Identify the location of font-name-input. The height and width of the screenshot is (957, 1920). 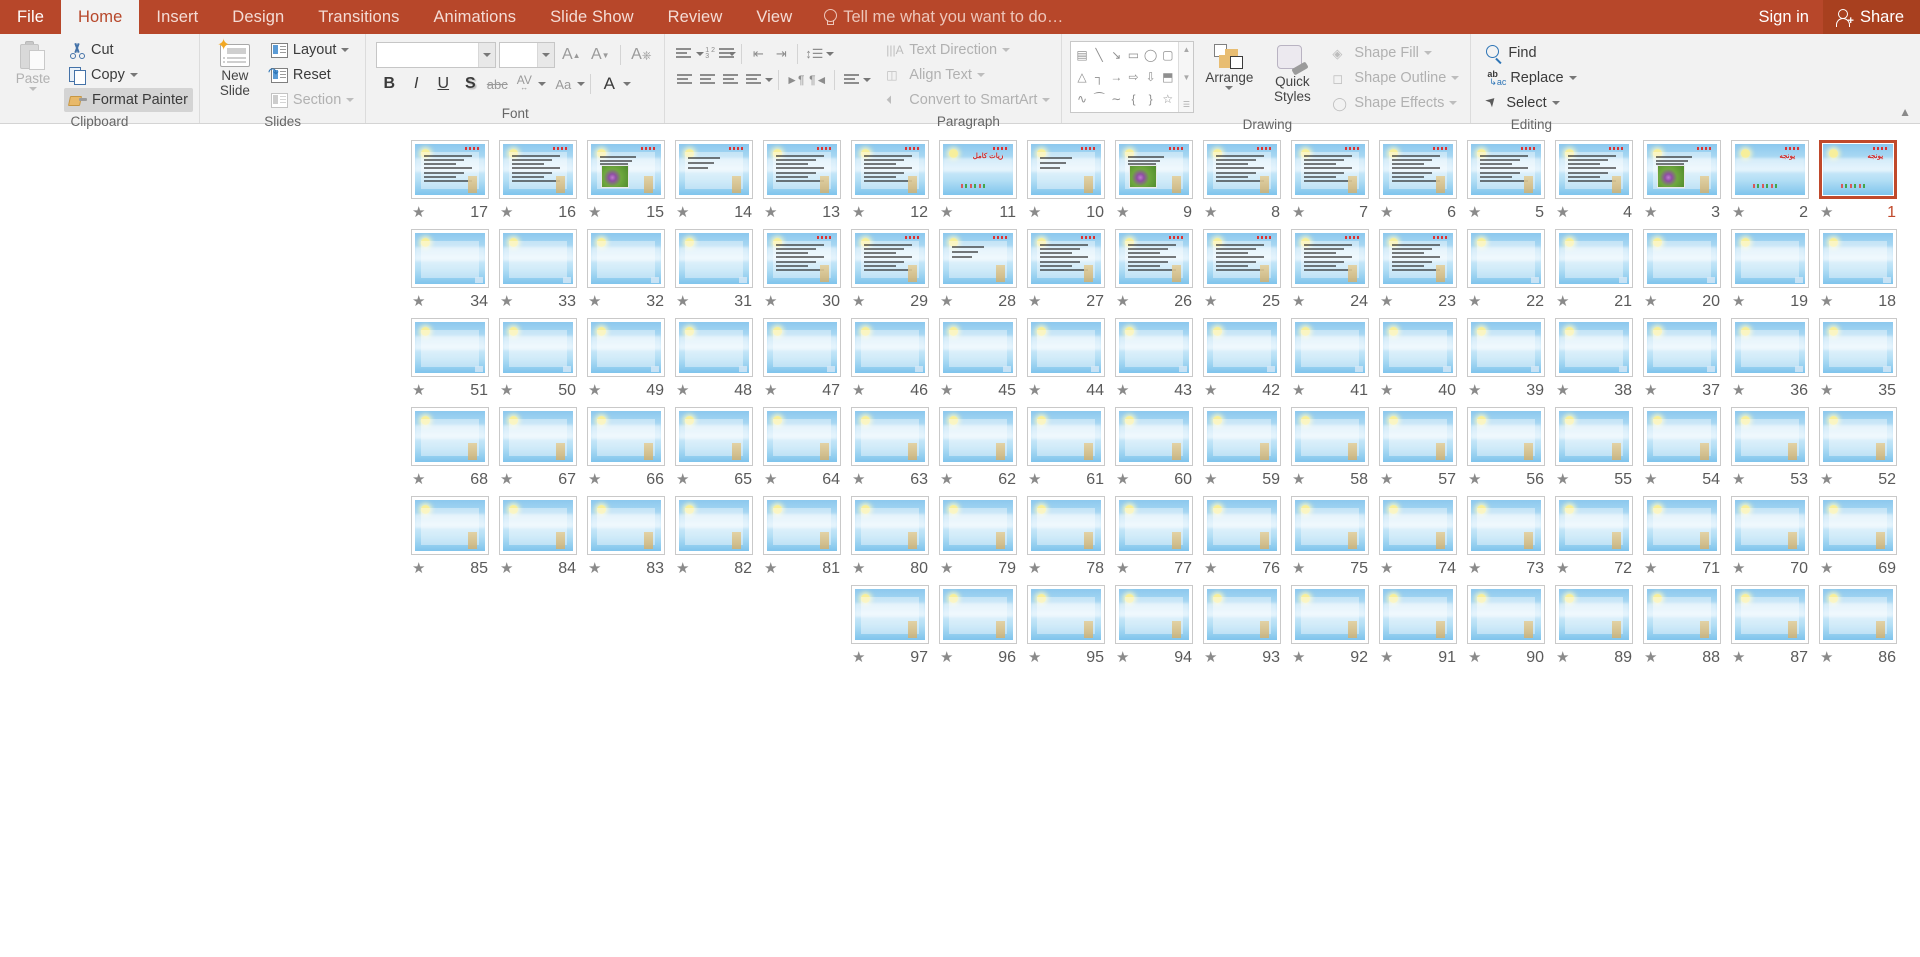
(436, 55).